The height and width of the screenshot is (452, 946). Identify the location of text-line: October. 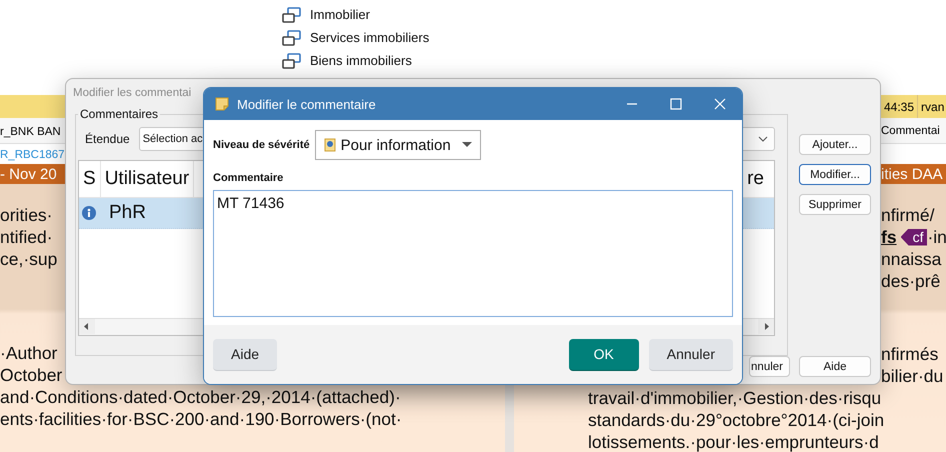
(31, 375).